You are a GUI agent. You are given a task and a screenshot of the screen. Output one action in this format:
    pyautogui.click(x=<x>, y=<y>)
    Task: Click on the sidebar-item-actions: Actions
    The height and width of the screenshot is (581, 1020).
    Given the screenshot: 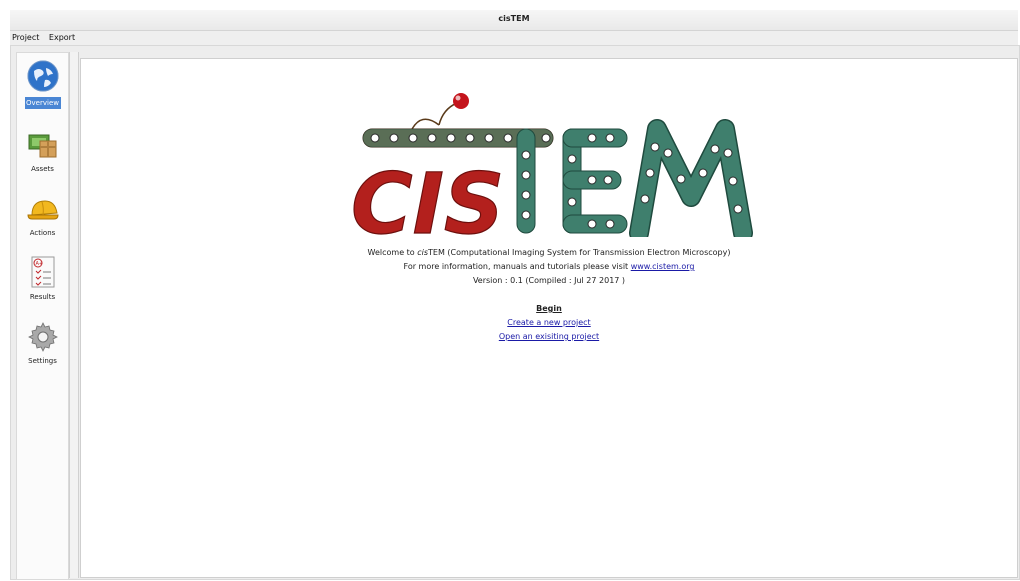 What is the action you would take?
    pyautogui.click(x=42, y=214)
    